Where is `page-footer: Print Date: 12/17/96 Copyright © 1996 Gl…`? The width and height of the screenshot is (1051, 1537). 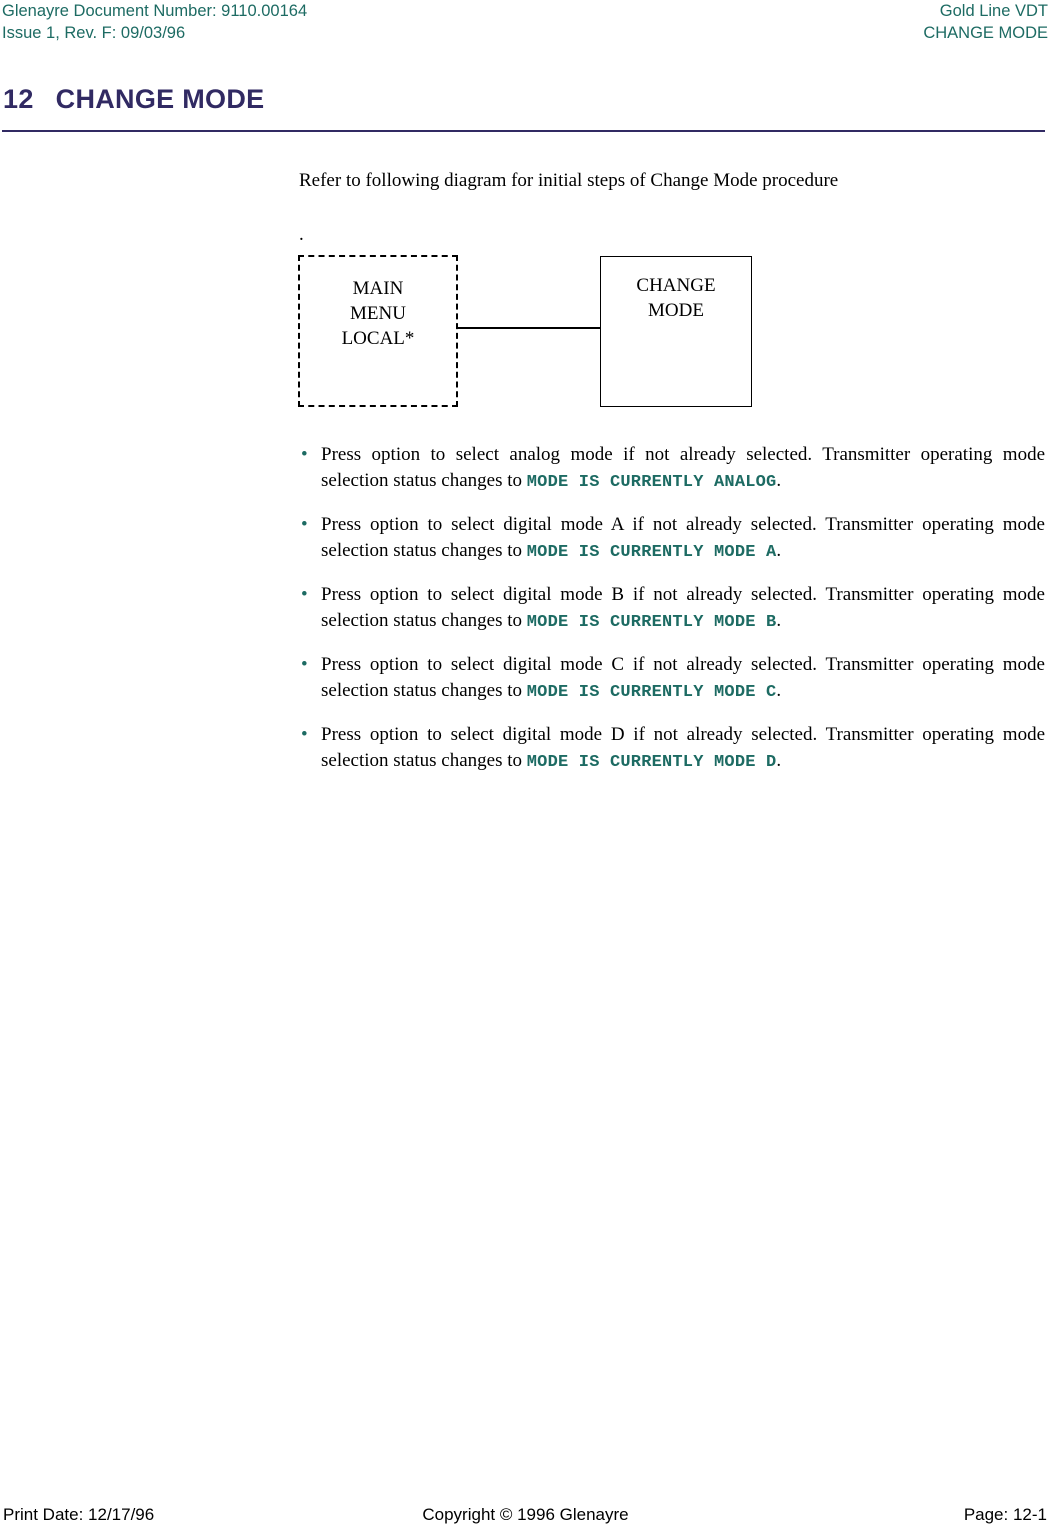
page-footer: Print Date: 12/17/96 Copyright © 1996 Gl… is located at coordinates (525, 1519).